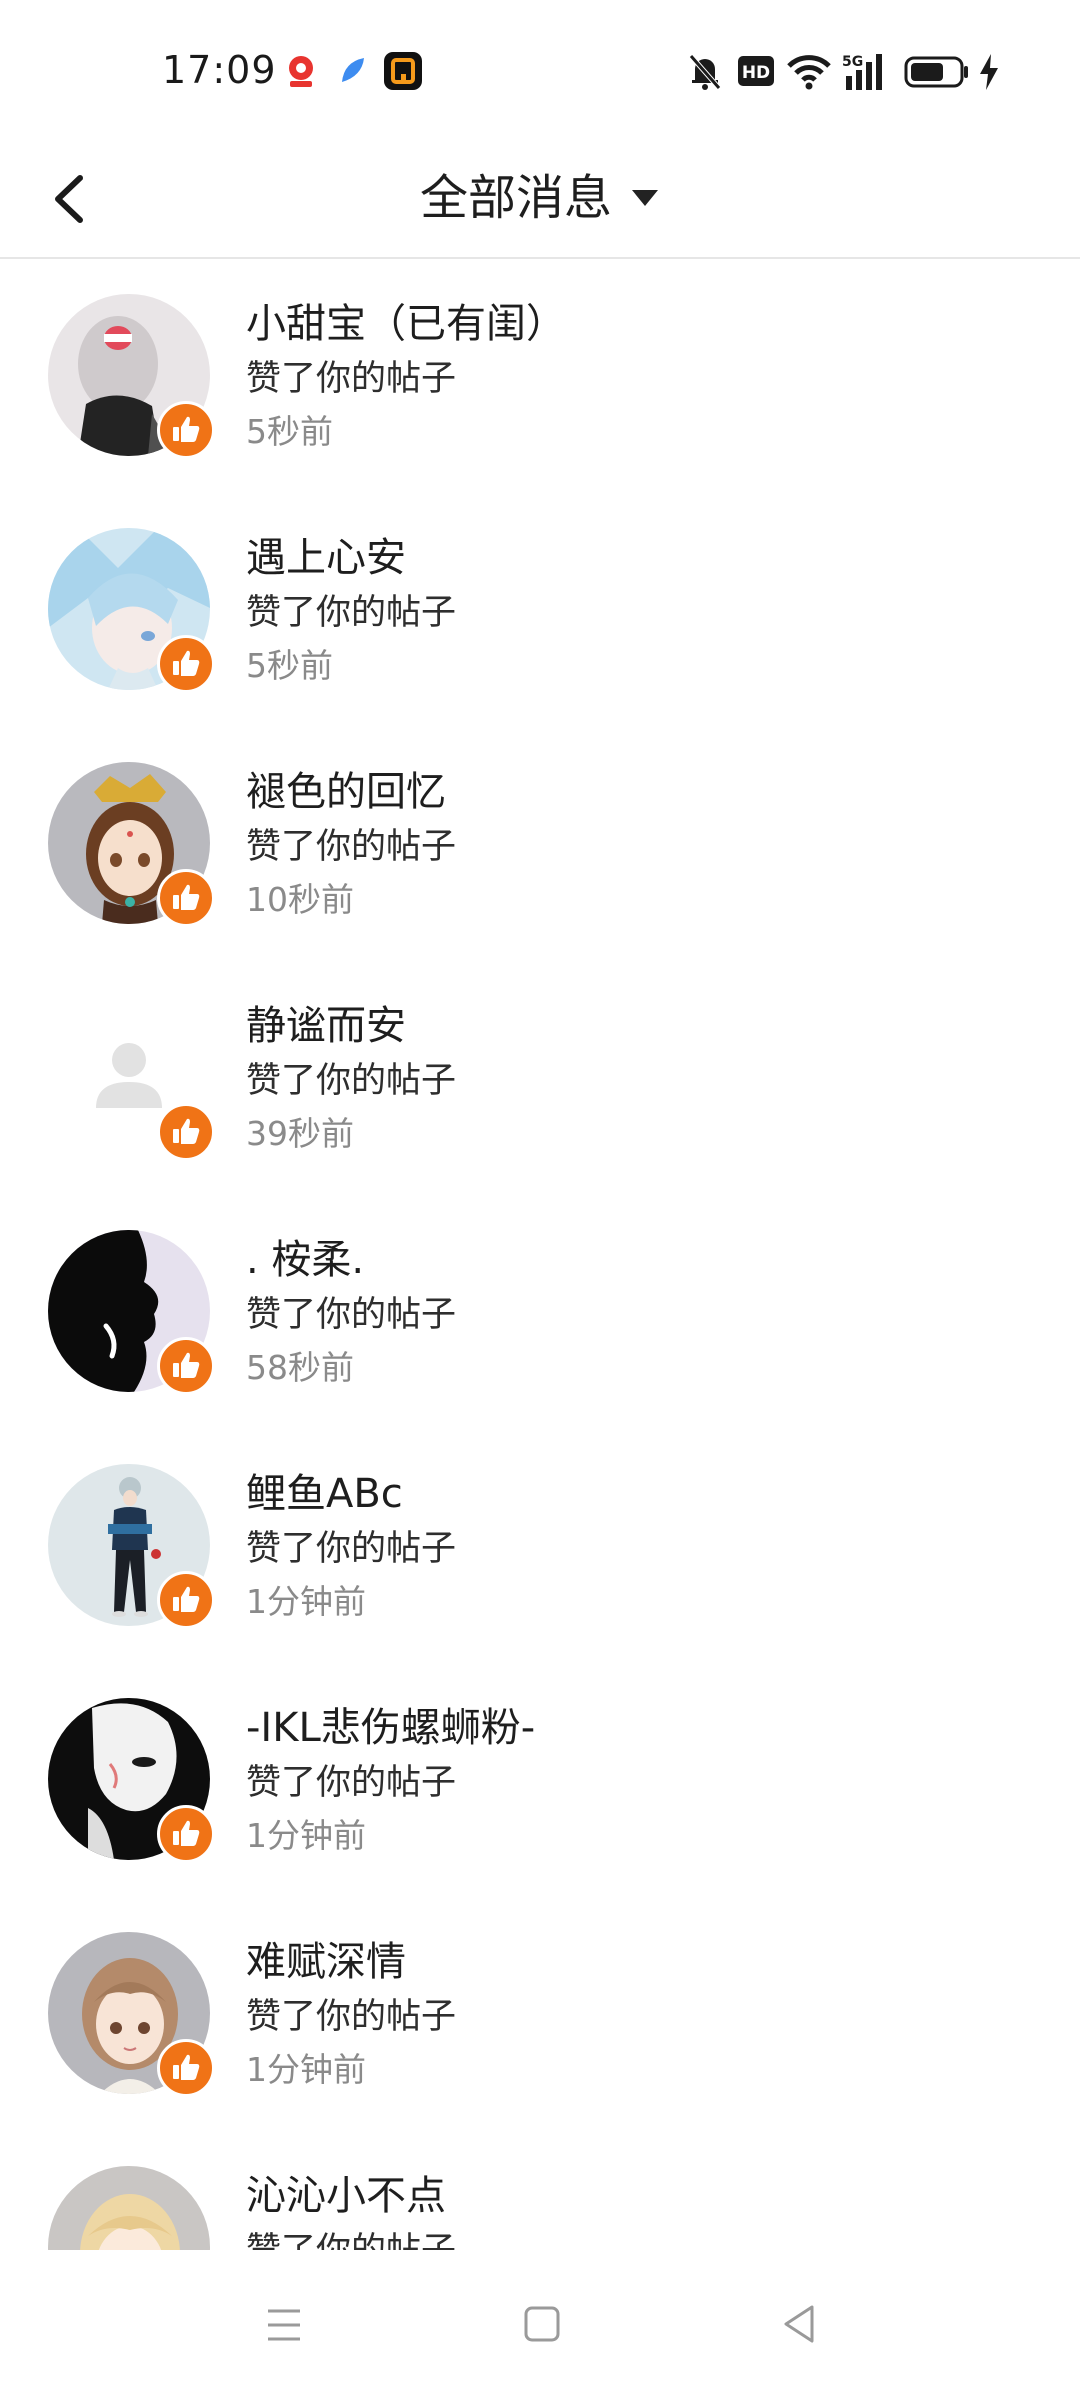 This screenshot has width=1080, height=2400. What do you see at coordinates (391, 1728) in the screenshot?
I see `sender-name: -IKL悲伤螺蛳粉-` at bounding box center [391, 1728].